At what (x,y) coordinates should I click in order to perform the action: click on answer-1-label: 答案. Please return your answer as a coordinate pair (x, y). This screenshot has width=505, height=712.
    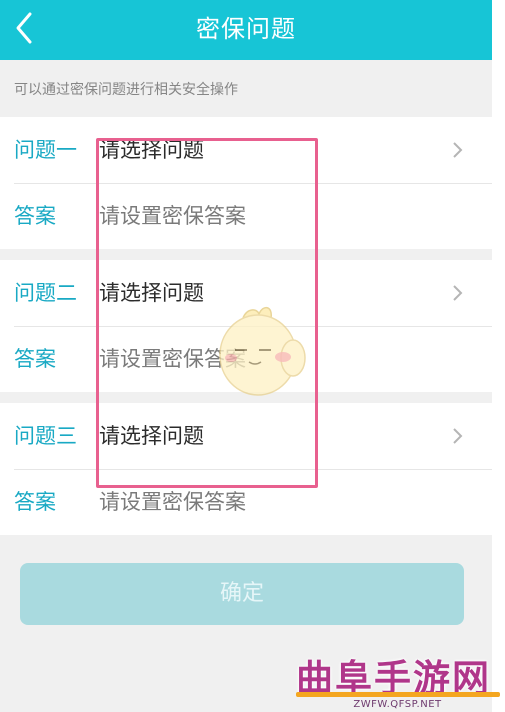
    Looking at the image, I should click on (35, 216).